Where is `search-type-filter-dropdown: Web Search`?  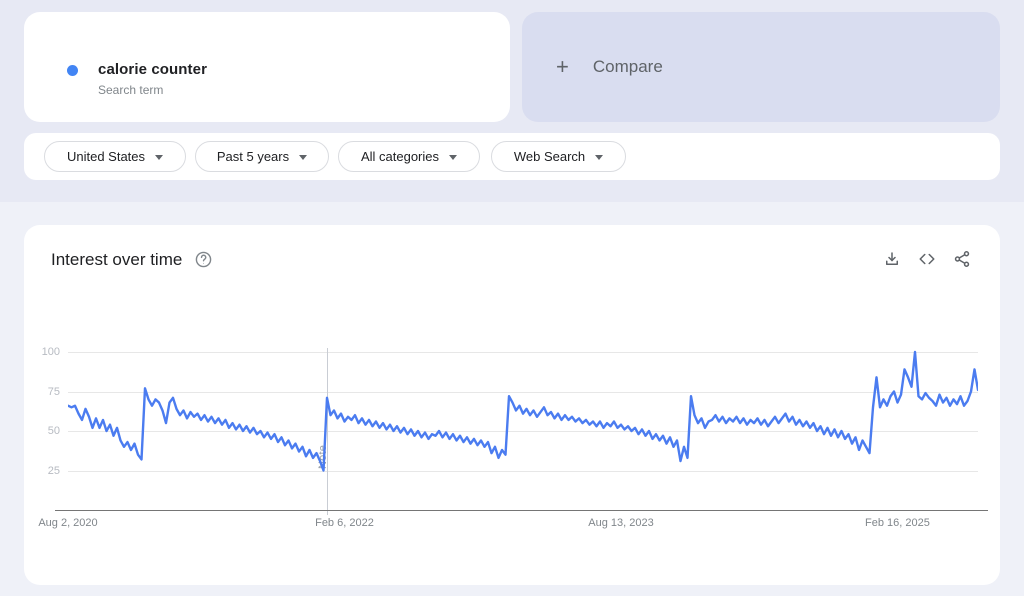 search-type-filter-dropdown: Web Search is located at coordinates (558, 156).